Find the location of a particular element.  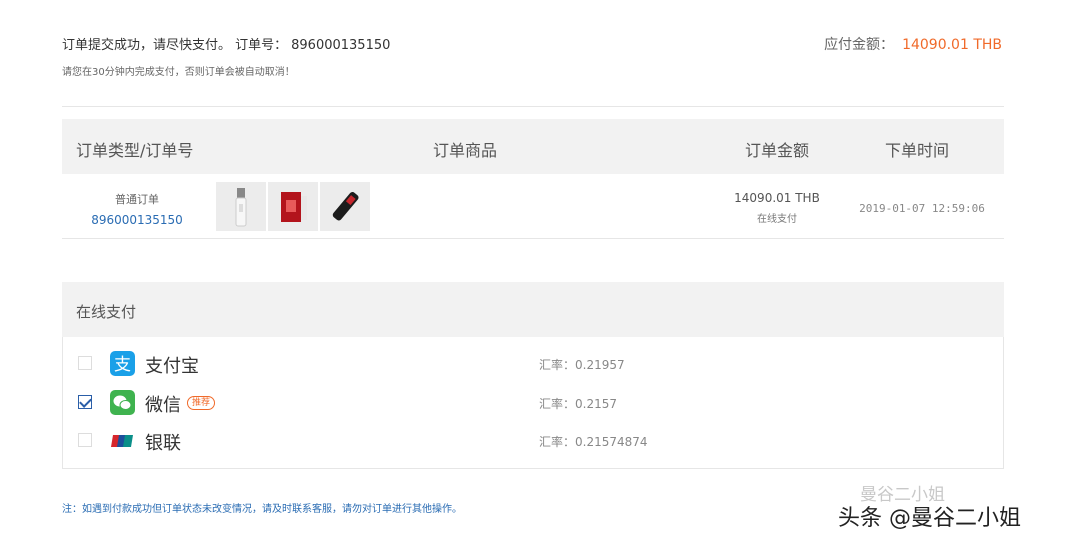

product-thumbnail-box is located at coordinates (293, 206).